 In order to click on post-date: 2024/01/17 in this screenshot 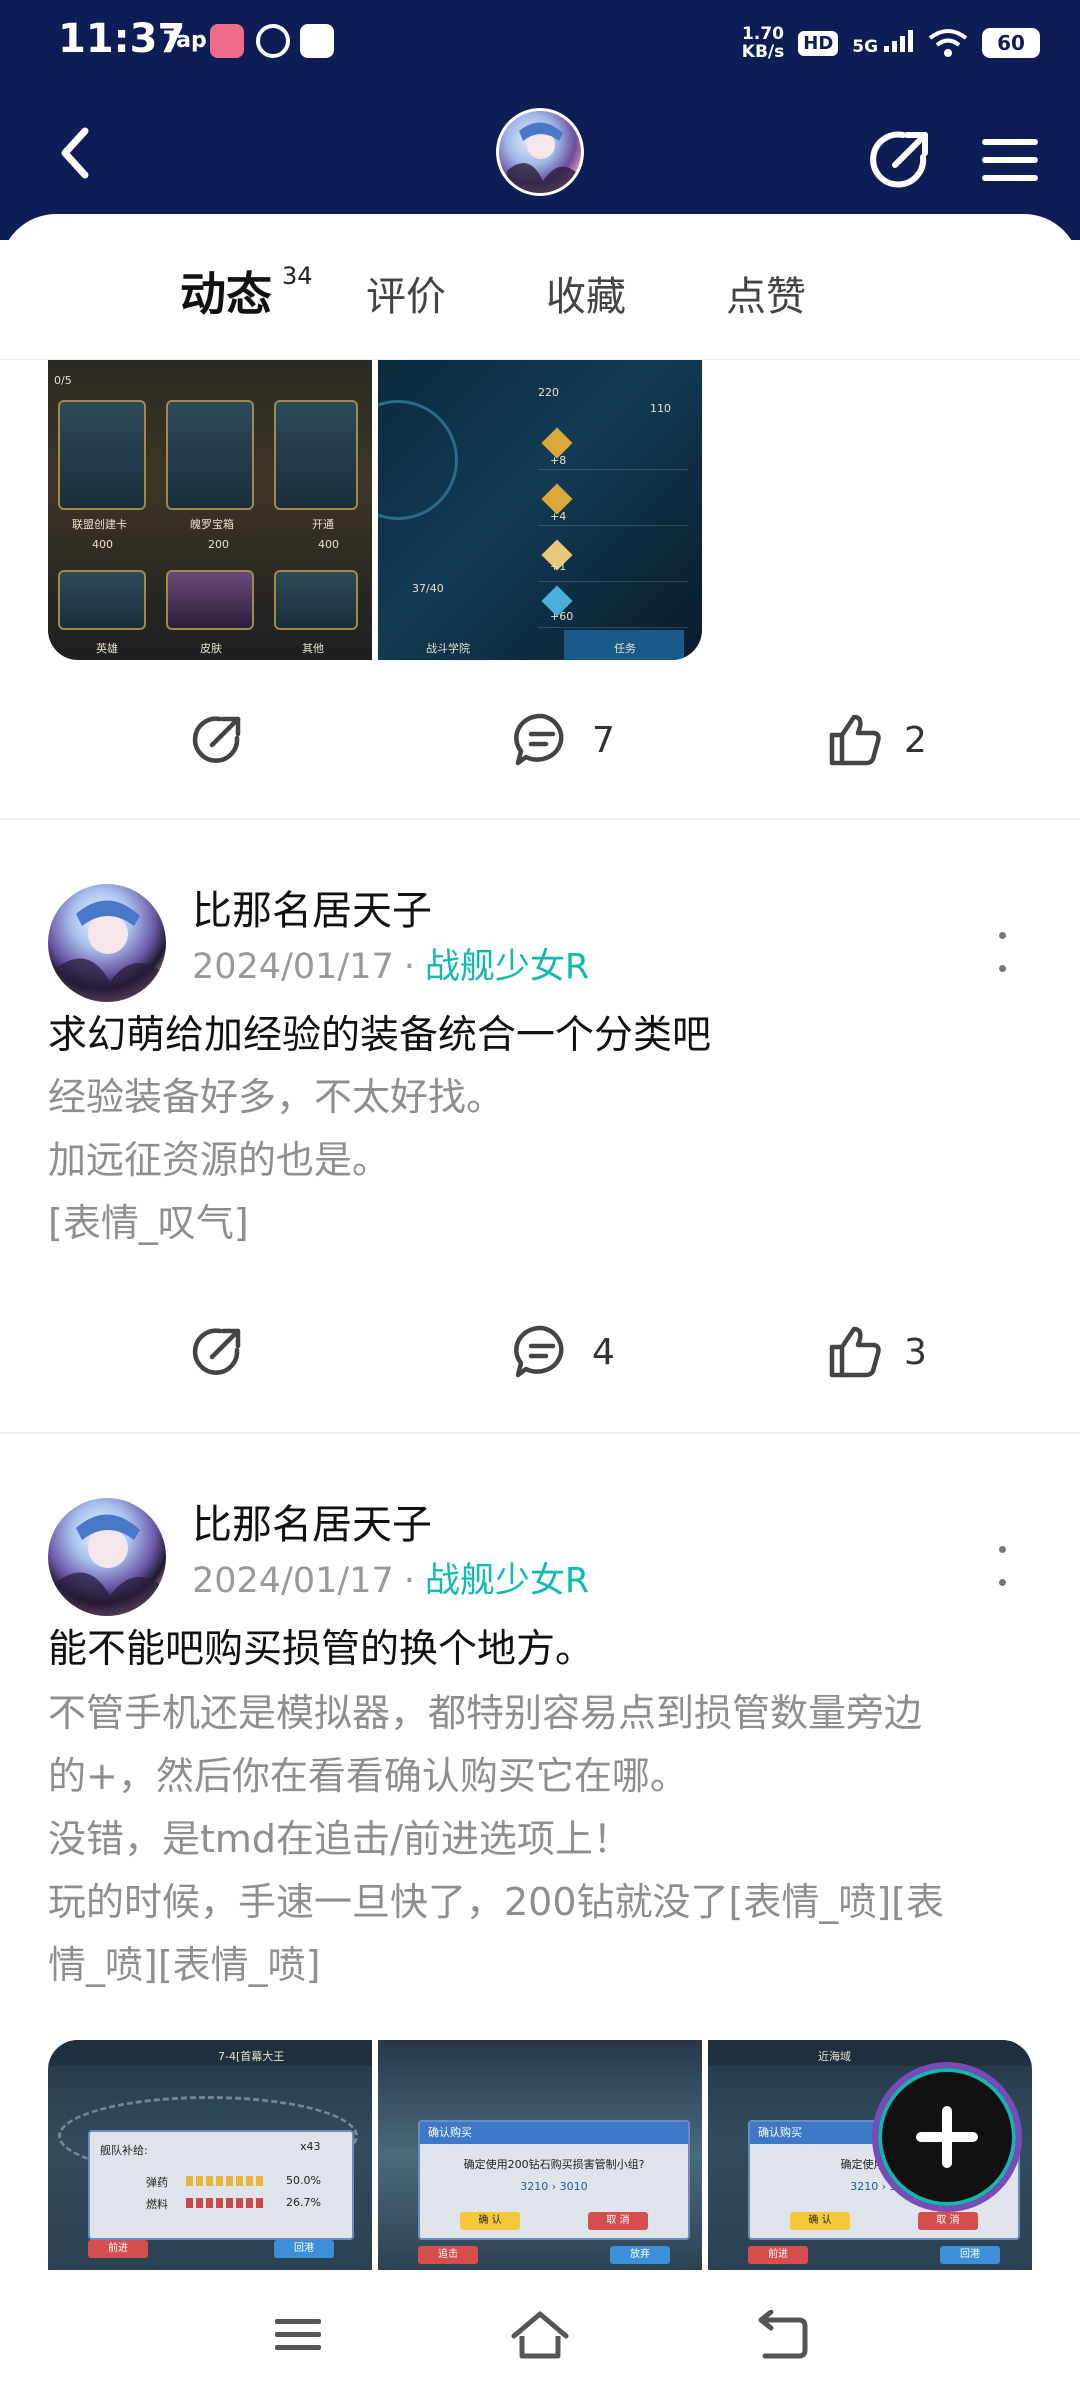, I will do `click(293, 967)`.